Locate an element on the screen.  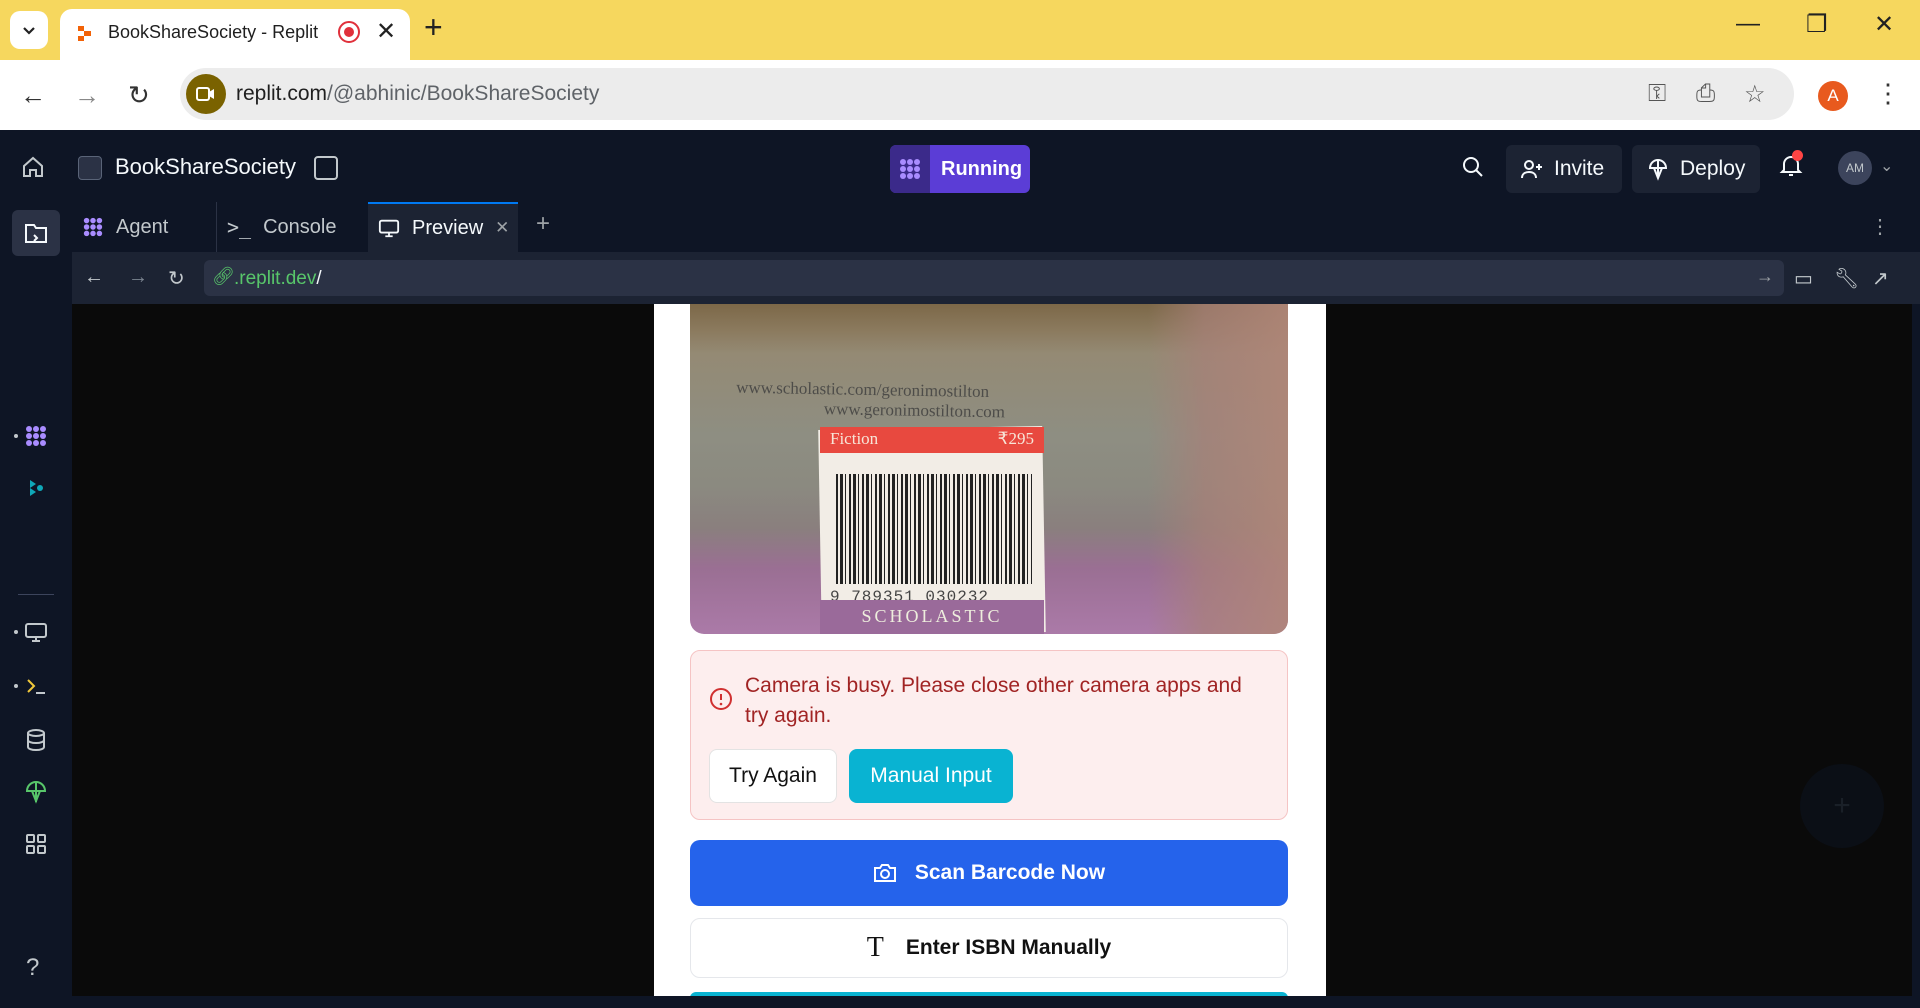
all-tools-icon is located at coordinates (36, 844).